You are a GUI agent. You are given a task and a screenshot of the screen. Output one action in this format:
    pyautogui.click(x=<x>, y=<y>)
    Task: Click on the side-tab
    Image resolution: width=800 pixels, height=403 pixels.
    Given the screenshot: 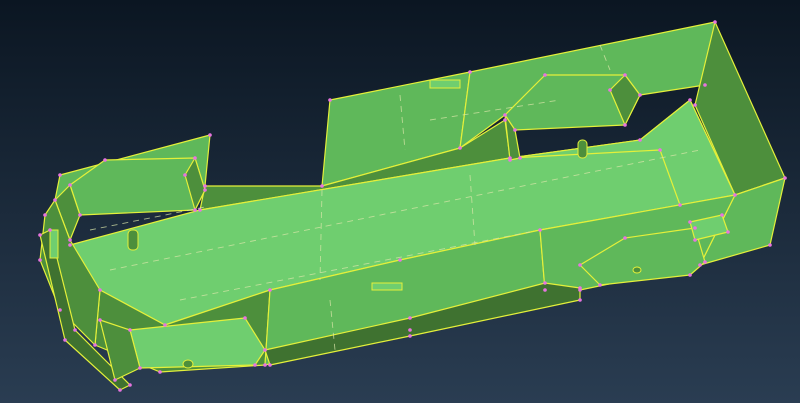 What is the action you would take?
    pyautogui.click(x=387, y=286)
    